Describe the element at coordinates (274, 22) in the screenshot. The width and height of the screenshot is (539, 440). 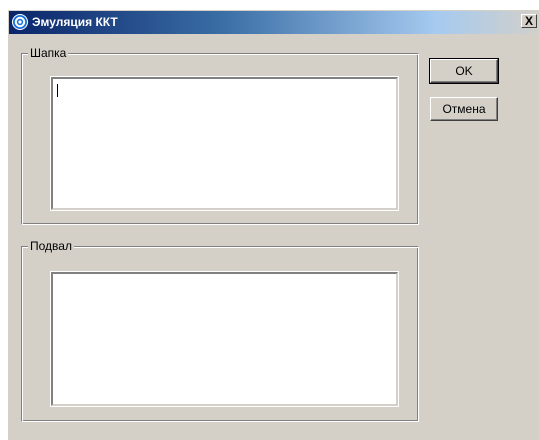
I see `title-bar: Эмуляция ККТ X` at that location.